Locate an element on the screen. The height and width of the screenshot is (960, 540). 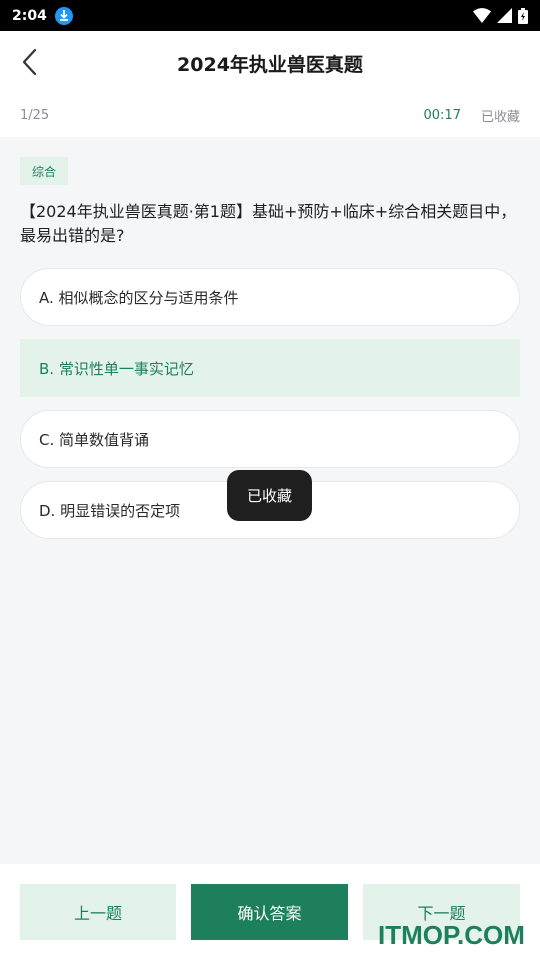
toast-message: 已收藏 is located at coordinates (269, 495).